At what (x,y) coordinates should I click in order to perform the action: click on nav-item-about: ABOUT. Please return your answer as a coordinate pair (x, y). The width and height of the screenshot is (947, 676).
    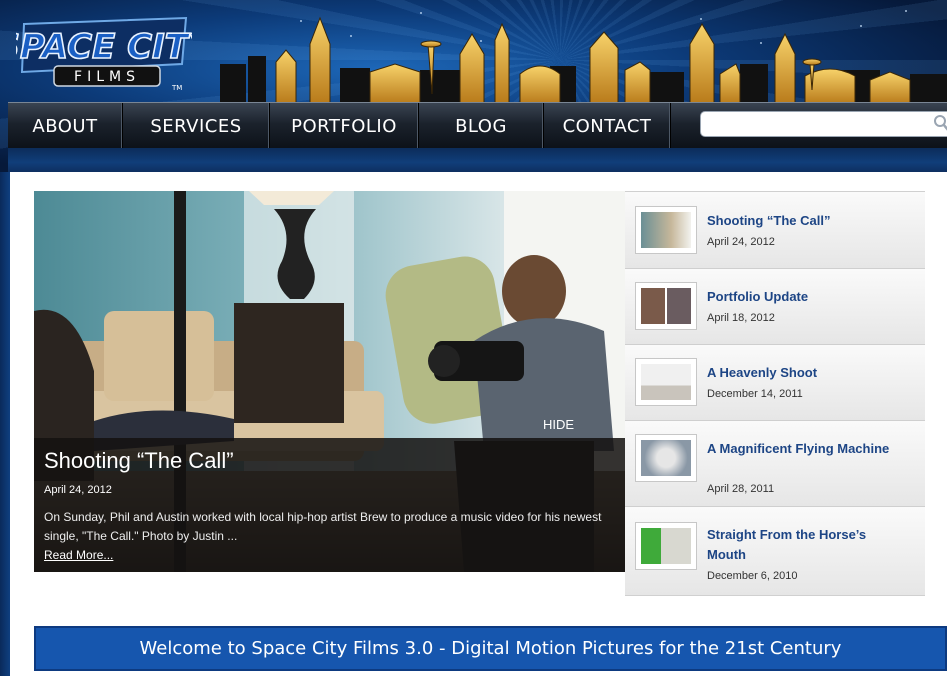
    Looking at the image, I should click on (65, 126).